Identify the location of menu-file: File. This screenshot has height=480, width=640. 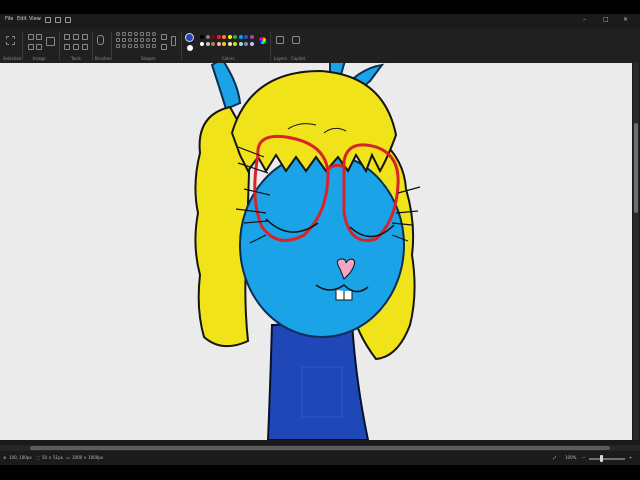
(9, 19).